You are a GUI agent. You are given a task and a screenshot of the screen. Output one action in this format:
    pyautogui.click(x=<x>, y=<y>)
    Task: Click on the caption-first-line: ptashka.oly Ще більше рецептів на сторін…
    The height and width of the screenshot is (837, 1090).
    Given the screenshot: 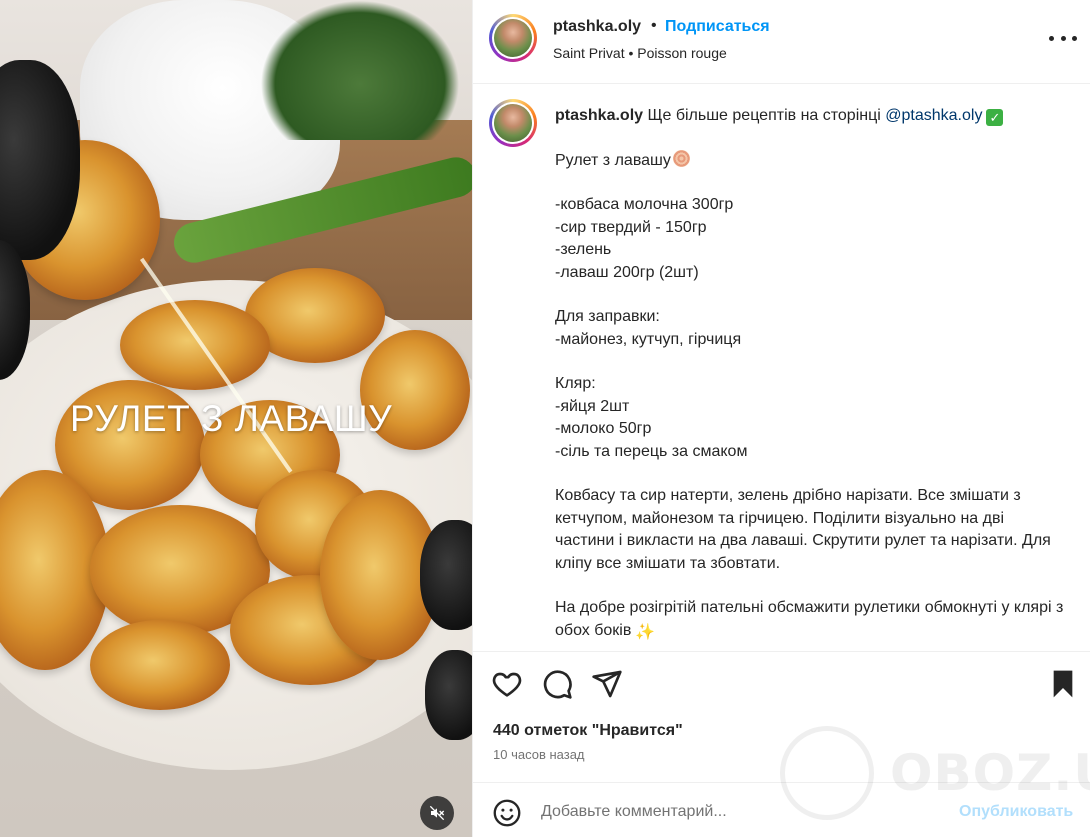 What is the action you would take?
    pyautogui.click(x=810, y=116)
    